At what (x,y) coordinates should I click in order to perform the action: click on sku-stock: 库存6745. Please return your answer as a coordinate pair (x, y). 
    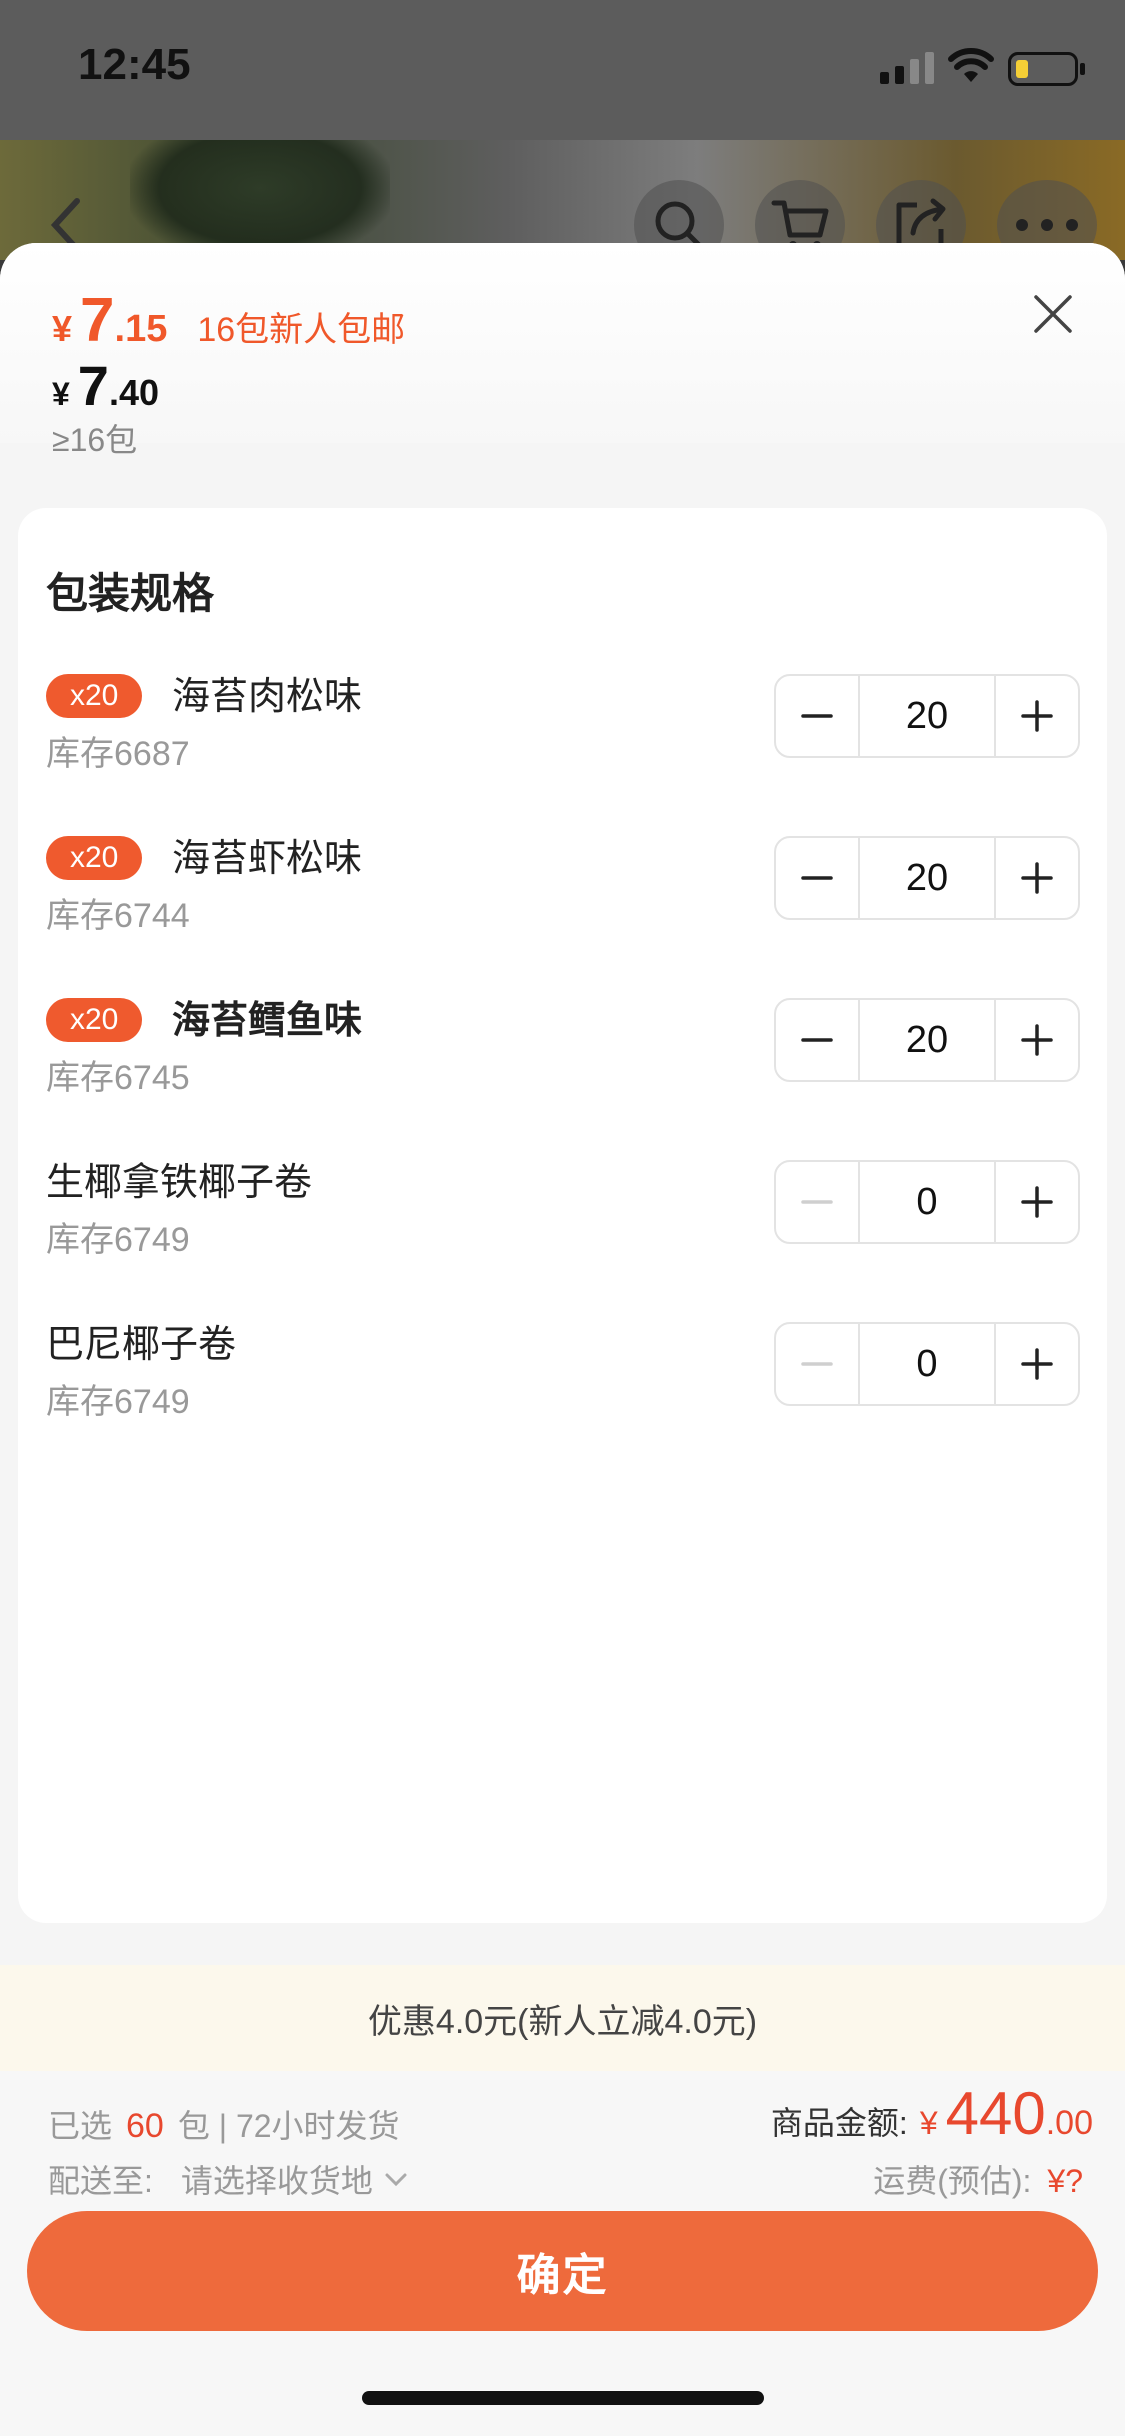
    Looking at the image, I should click on (118, 1078).